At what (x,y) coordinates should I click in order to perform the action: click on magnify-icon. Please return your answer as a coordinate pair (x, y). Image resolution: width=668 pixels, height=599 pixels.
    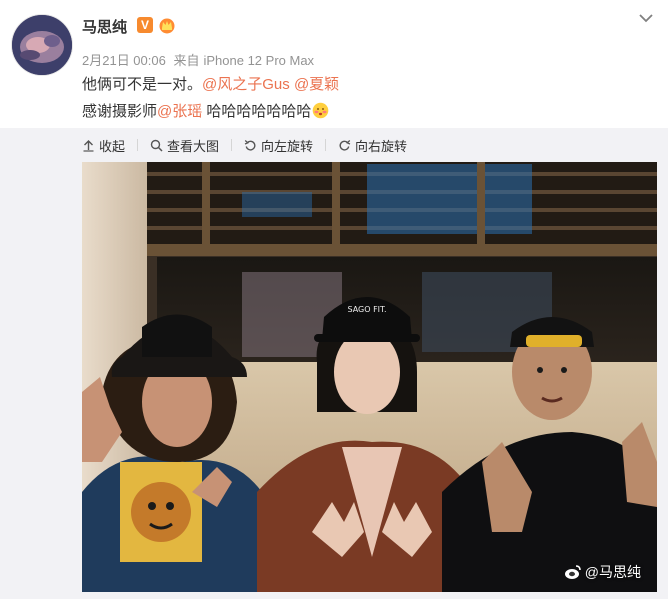
    Looking at the image, I should click on (156, 145).